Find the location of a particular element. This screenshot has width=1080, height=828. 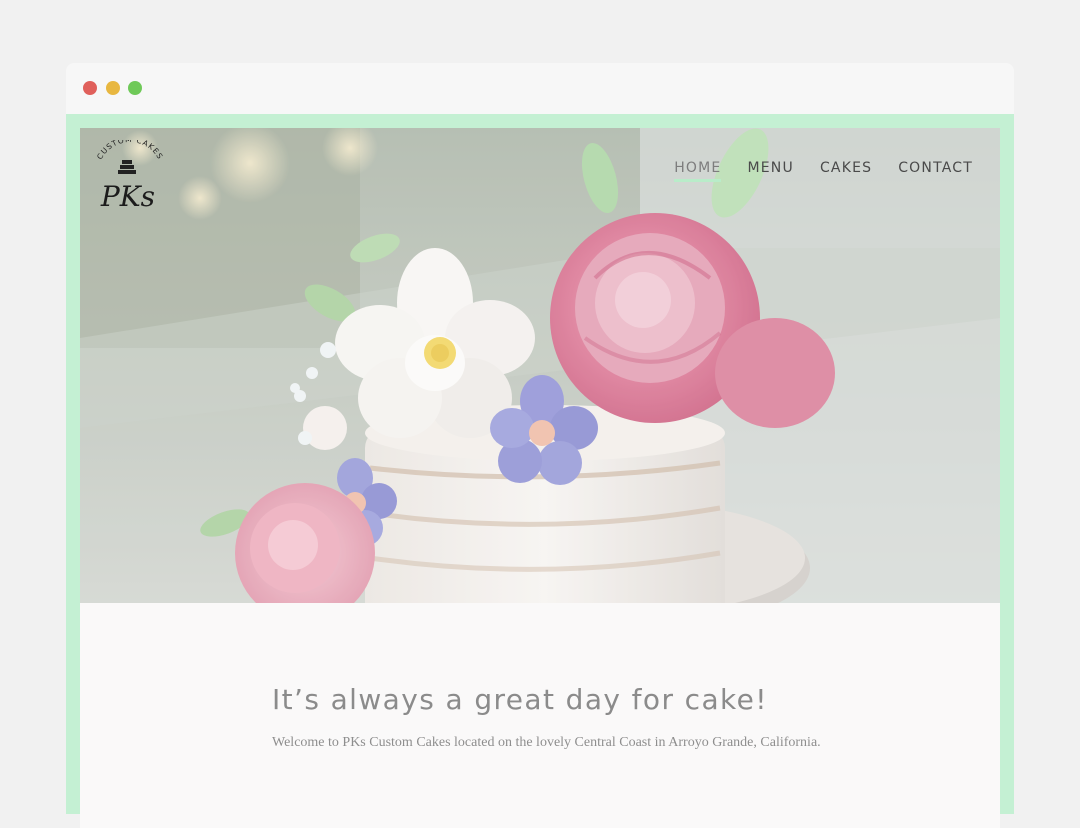

nav-menu: MENU is located at coordinates (770, 171).